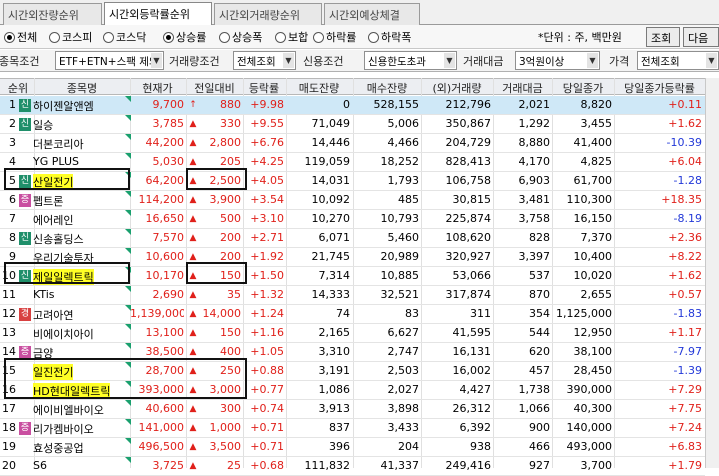  Describe the element at coordinates (589, 199) in the screenshot. I see `close-cell: 110,300` at that location.